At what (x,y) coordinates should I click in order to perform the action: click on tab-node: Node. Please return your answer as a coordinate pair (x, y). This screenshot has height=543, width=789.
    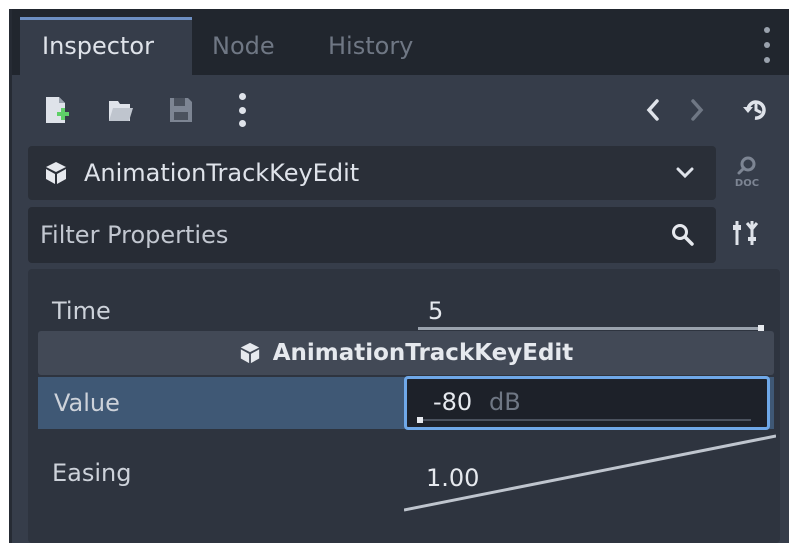
    Looking at the image, I should click on (243, 46).